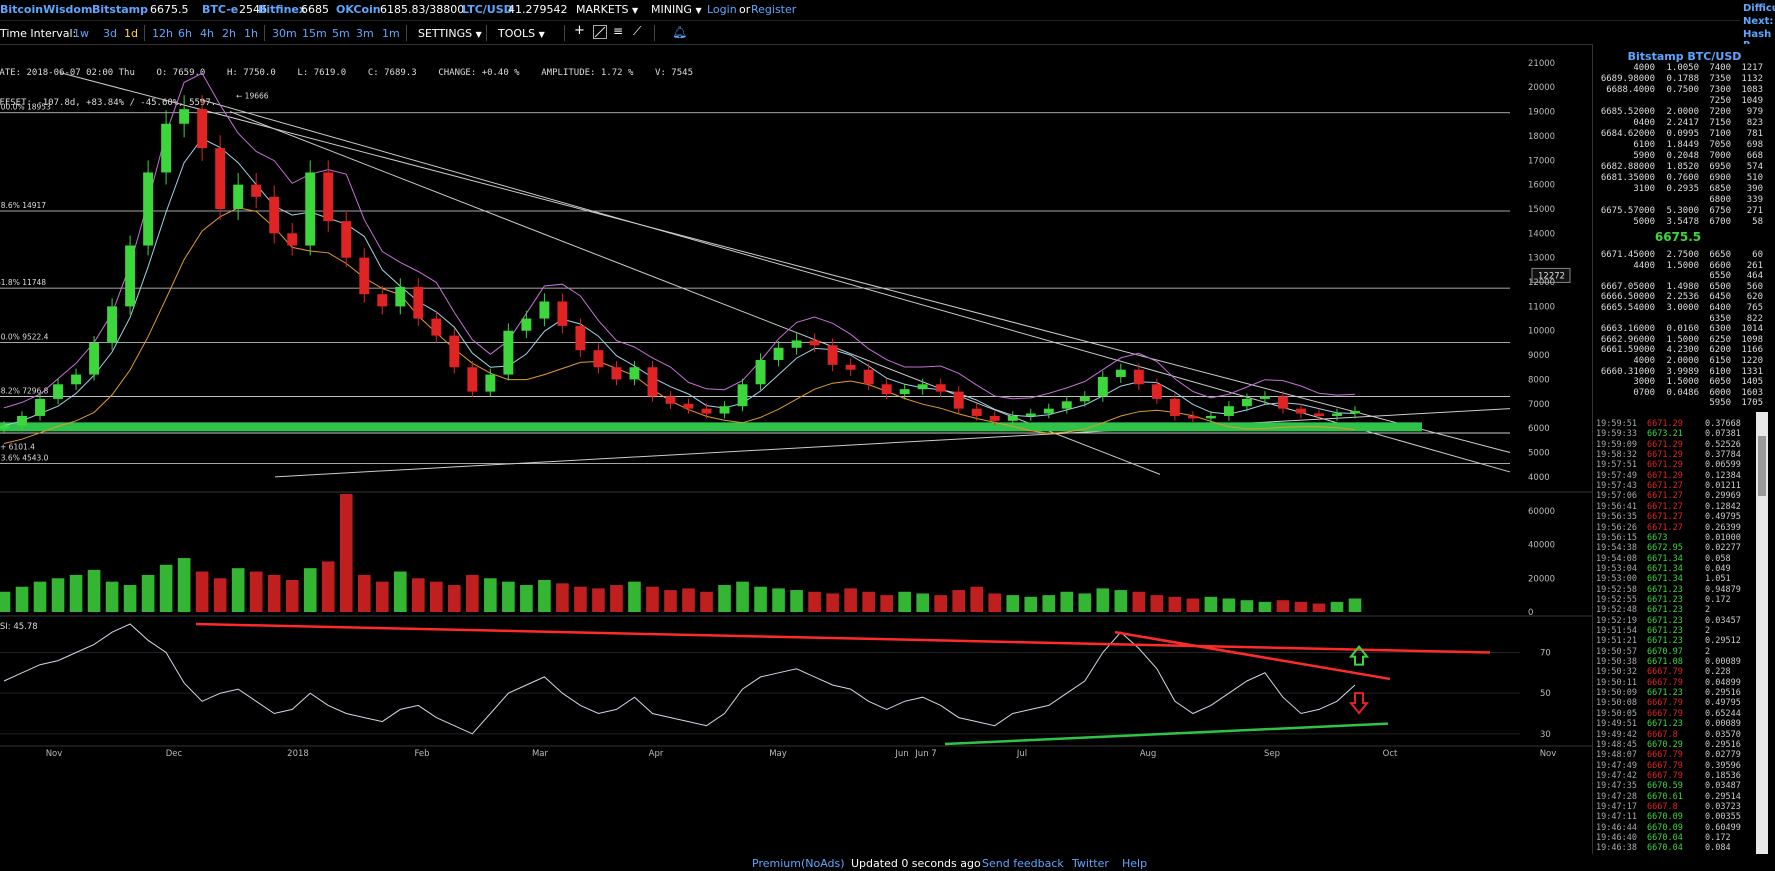  What do you see at coordinates (1390, 754) in the screenshot?
I see `time-tick-label: Oct` at bounding box center [1390, 754].